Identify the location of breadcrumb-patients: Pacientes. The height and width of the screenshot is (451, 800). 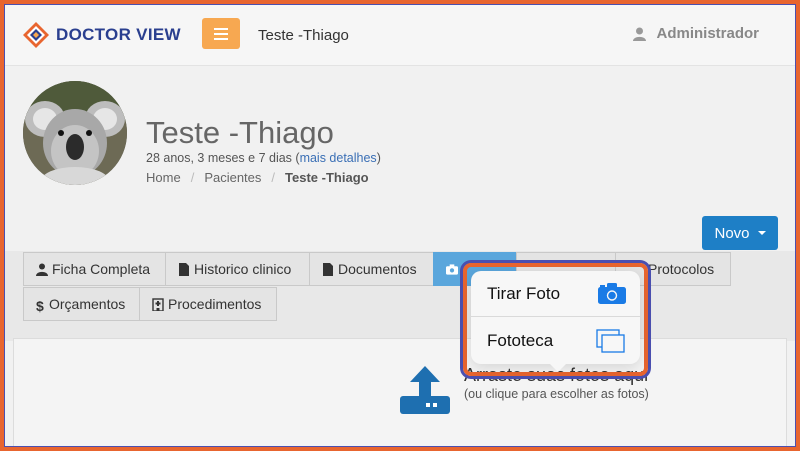
(232, 177).